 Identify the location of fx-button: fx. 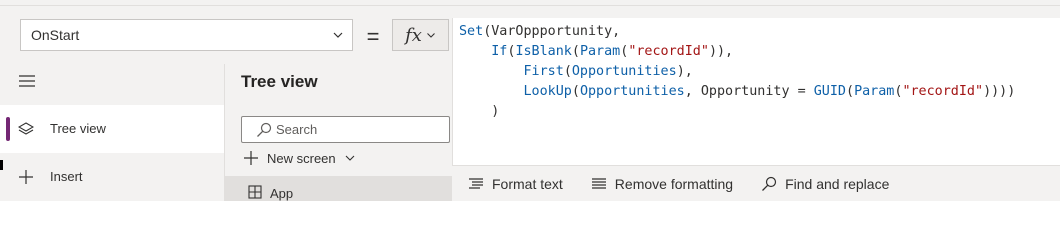
(420, 35).